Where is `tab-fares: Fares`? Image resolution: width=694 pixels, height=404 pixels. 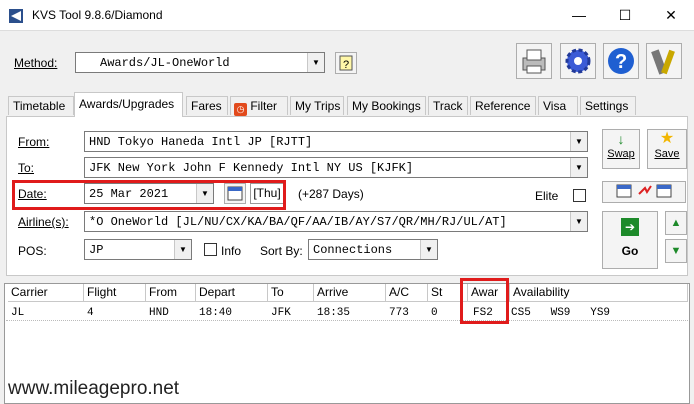 tab-fares: Fares is located at coordinates (207, 105).